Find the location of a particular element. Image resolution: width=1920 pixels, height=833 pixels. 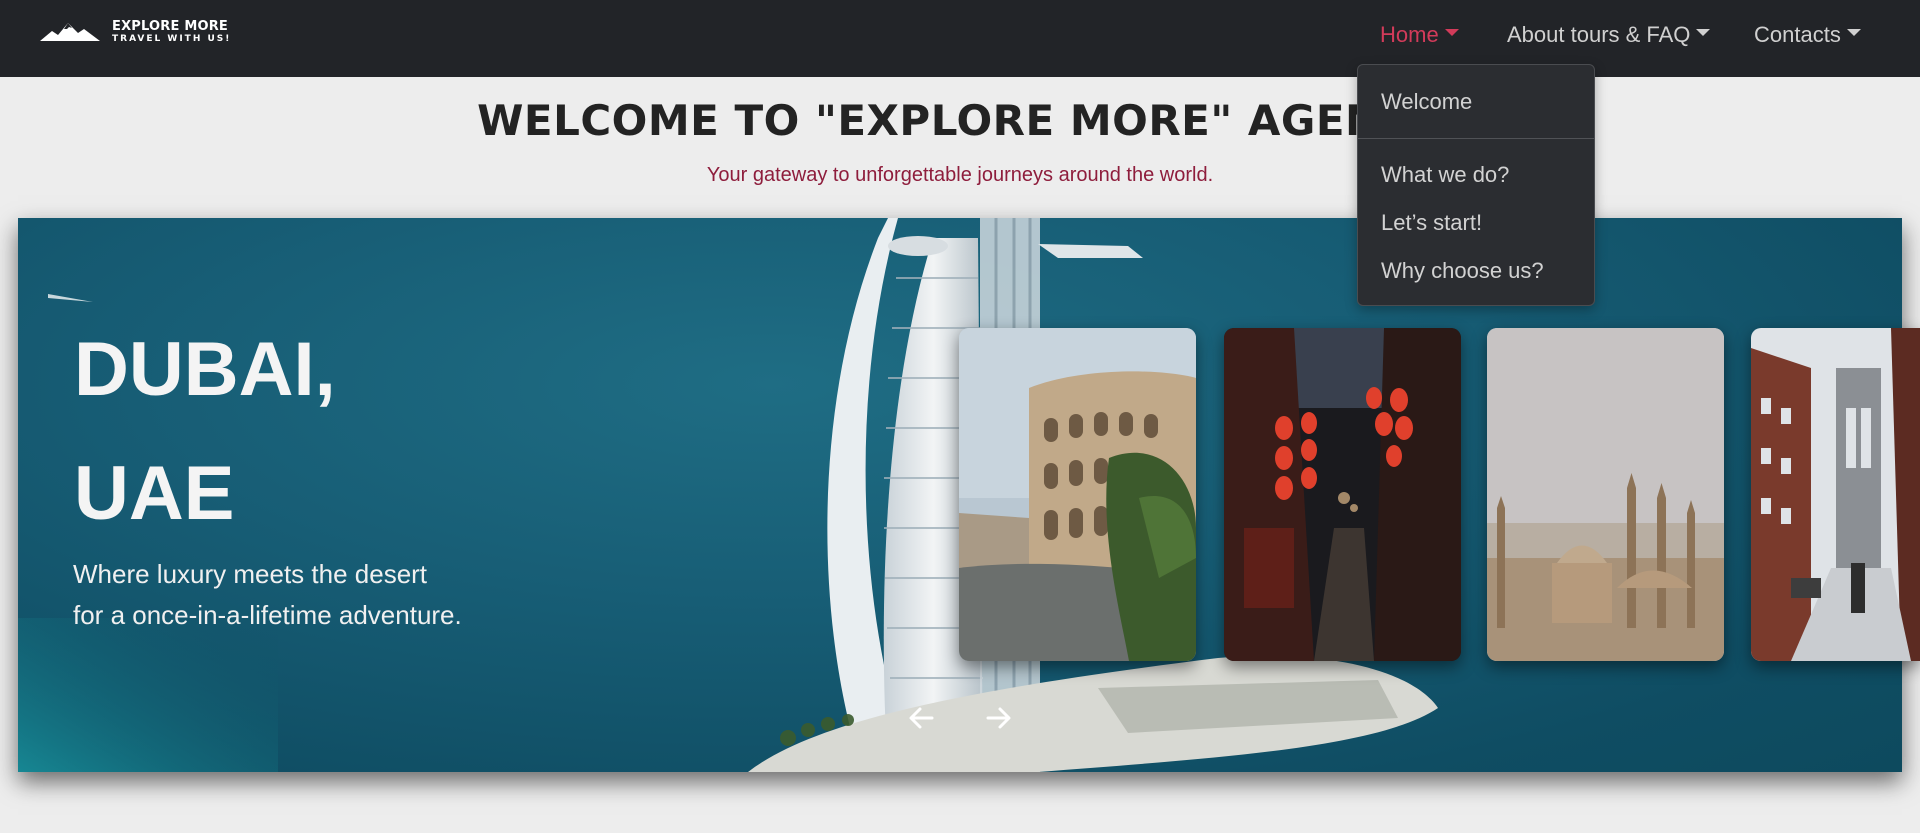

nav-about-tours-faq: About tours & FAQ is located at coordinates (1609, 35).